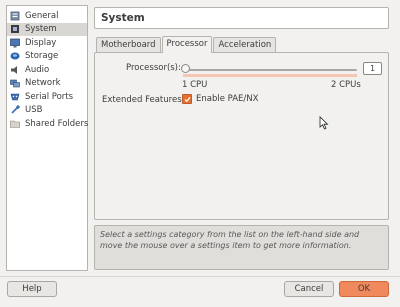 The image size is (400, 307). I want to click on sidebar-item-usb: USB, so click(47, 111).